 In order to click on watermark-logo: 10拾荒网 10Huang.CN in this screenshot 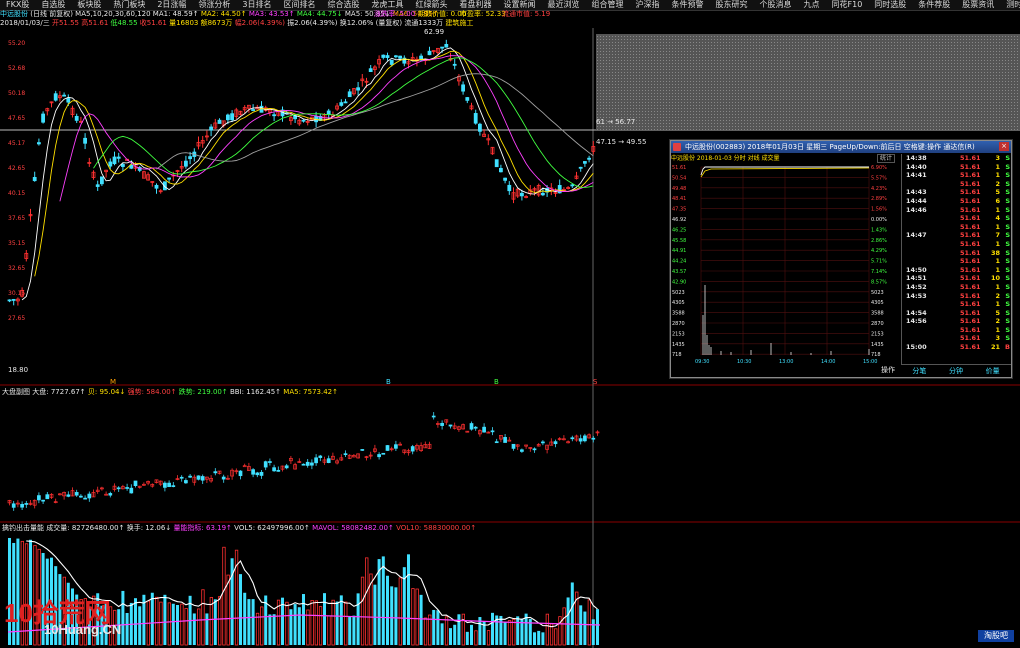, I will do `click(63, 617)`.